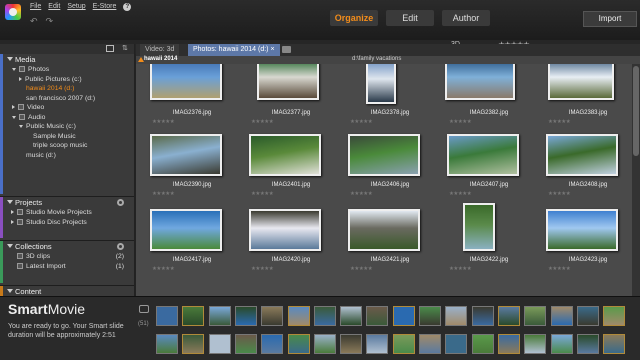 The height and width of the screenshot is (360, 640). Describe the element at coordinates (354, 18) in the screenshot. I see `tab-organize: Organize` at that location.